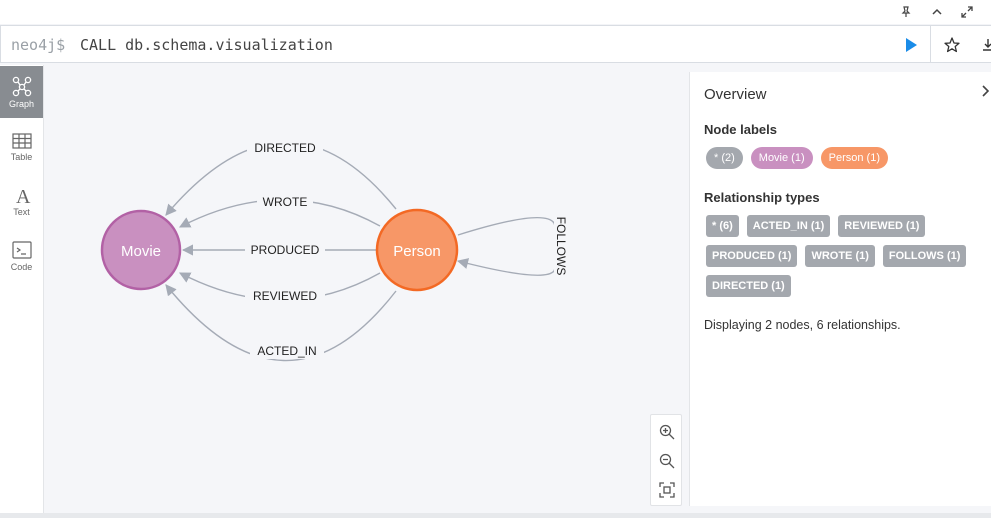 The height and width of the screenshot is (518, 991). What do you see at coordinates (206, 45) in the screenshot?
I see `query-text: CALL db.schema.visualization` at bounding box center [206, 45].